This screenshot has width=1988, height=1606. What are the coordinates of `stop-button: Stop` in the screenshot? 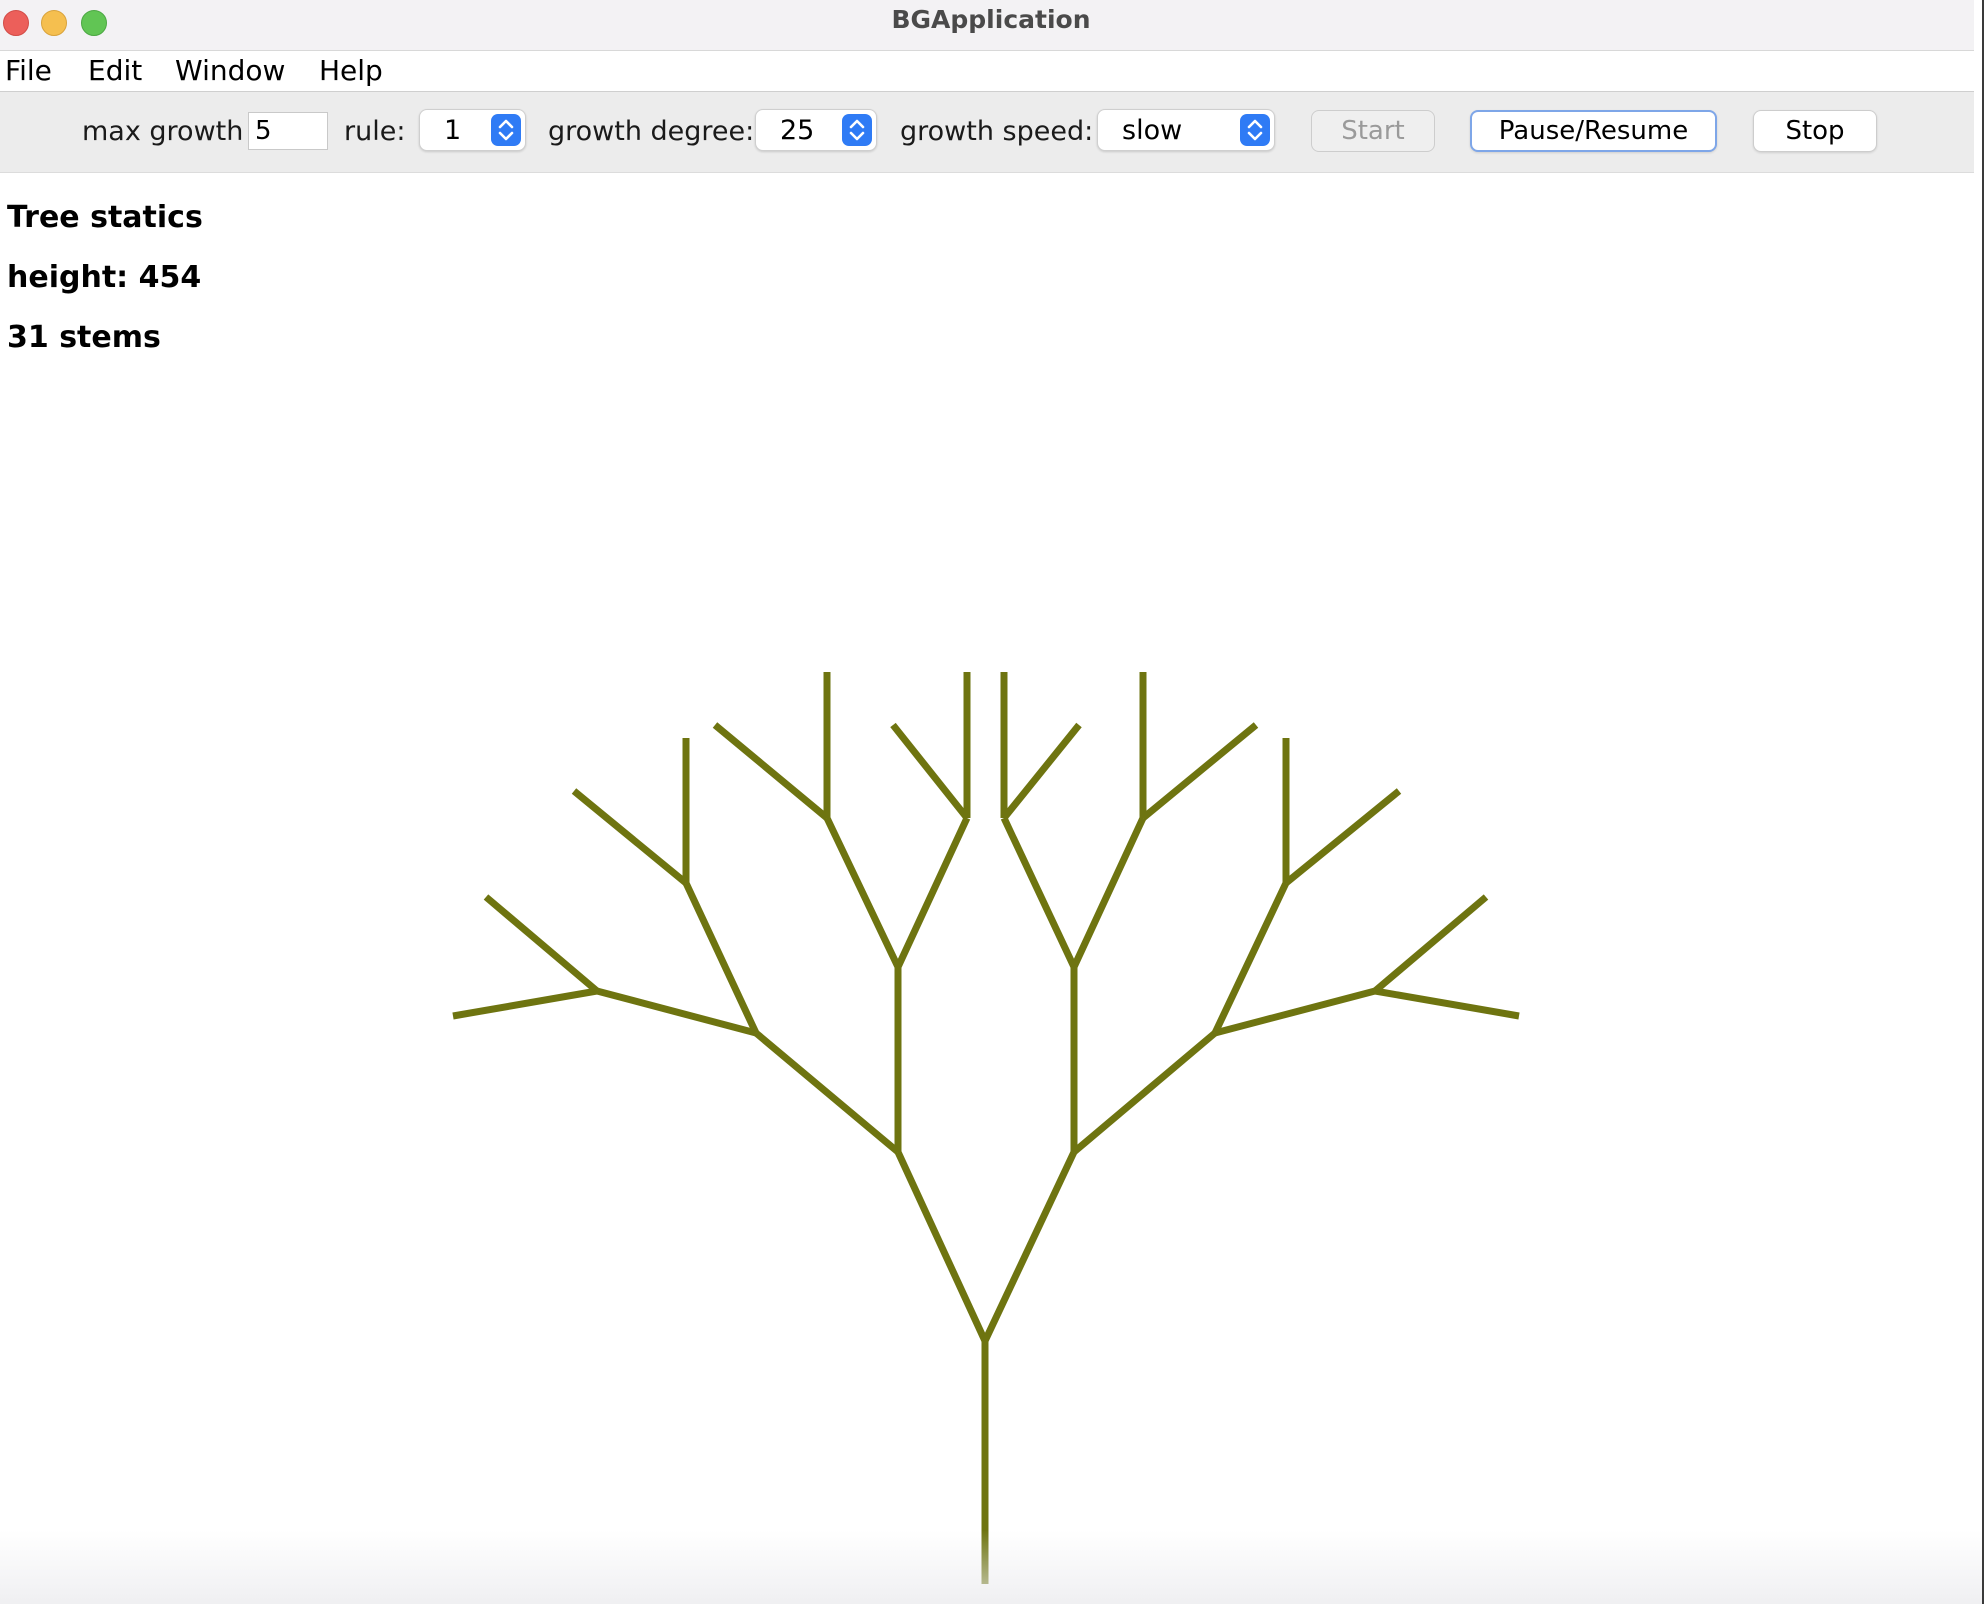 It's located at (1815, 131).